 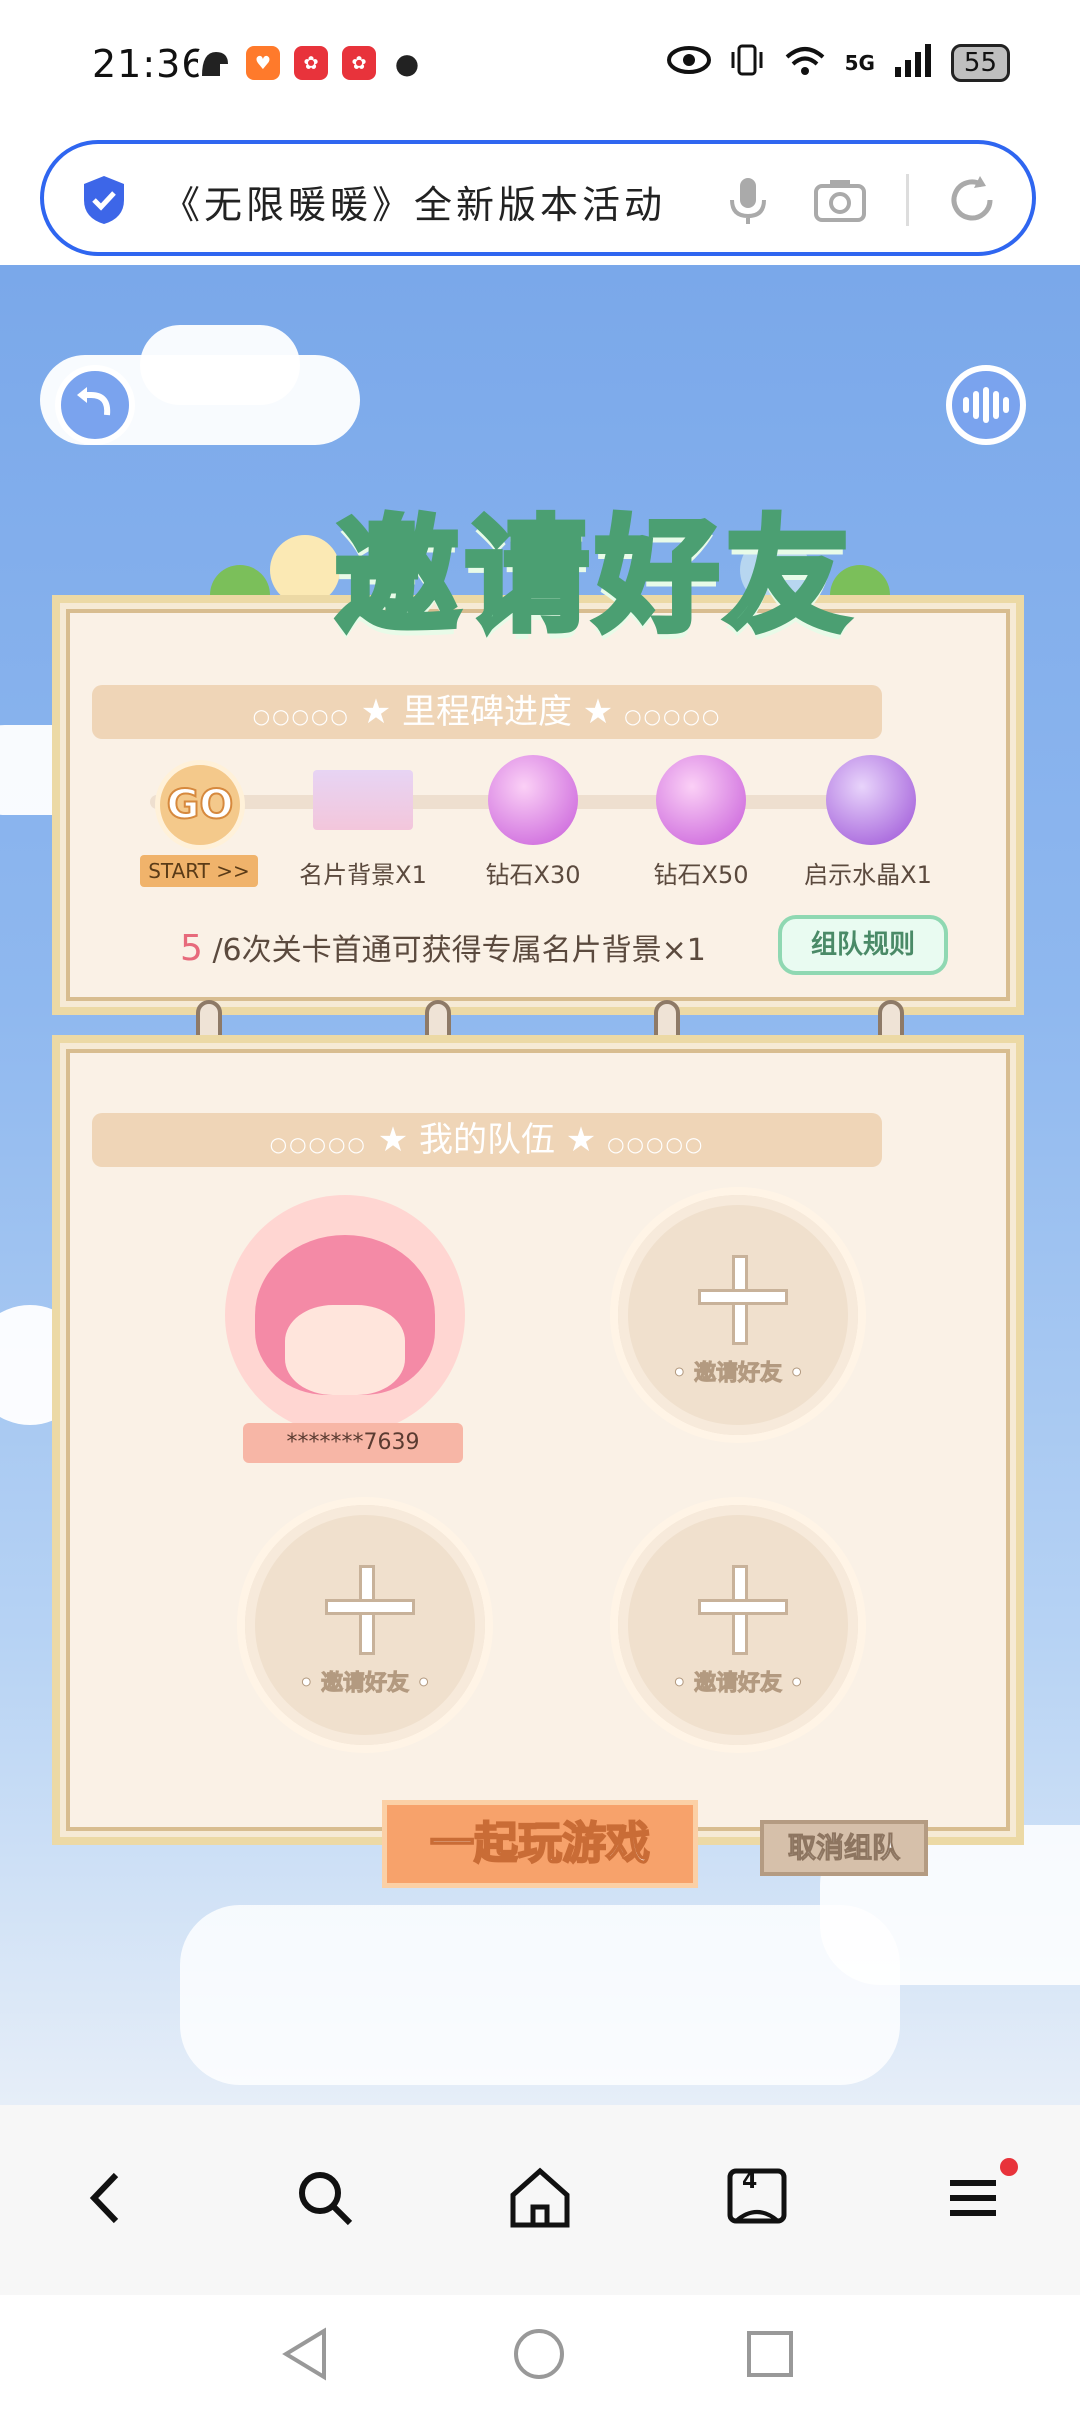 What do you see at coordinates (859, 63) in the screenshot?
I see `network-type: 5G` at bounding box center [859, 63].